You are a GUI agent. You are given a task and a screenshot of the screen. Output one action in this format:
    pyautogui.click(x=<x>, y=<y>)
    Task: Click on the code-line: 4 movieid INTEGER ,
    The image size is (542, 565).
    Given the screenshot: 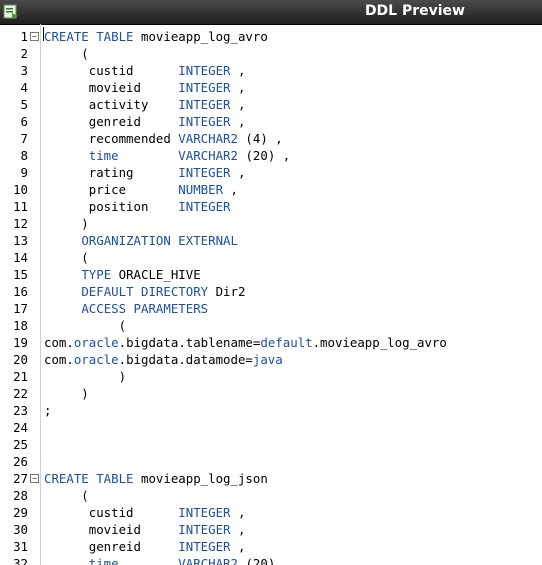 What is the action you would take?
    pyautogui.click(x=271, y=87)
    